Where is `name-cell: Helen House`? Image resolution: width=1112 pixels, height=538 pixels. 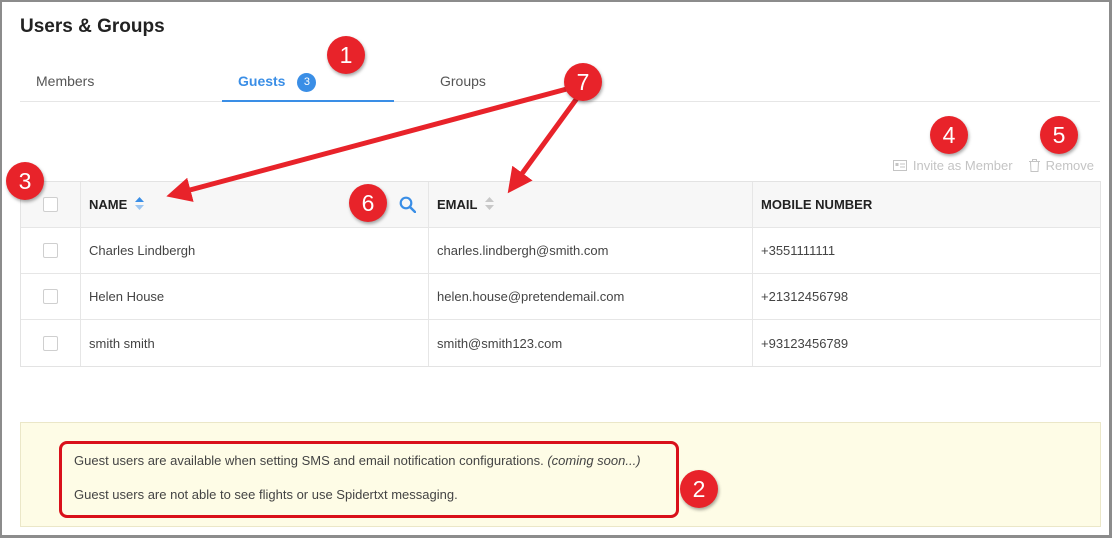 name-cell: Helen House is located at coordinates (255, 296).